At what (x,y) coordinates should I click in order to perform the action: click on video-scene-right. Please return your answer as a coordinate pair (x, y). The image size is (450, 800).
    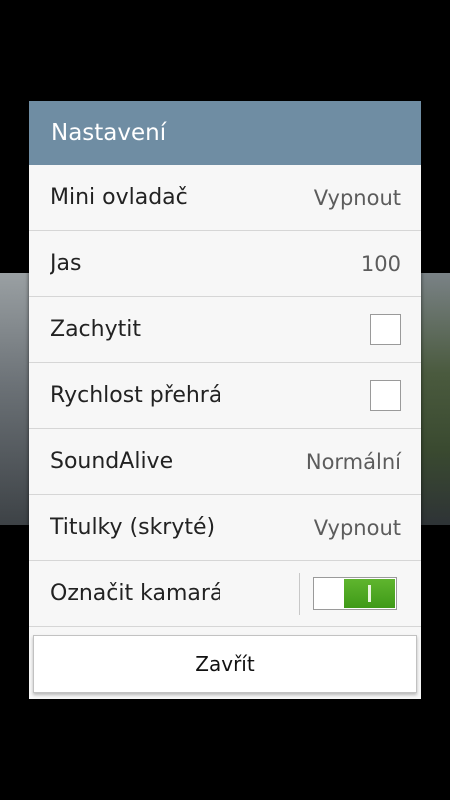
    Looking at the image, I should click on (434, 399).